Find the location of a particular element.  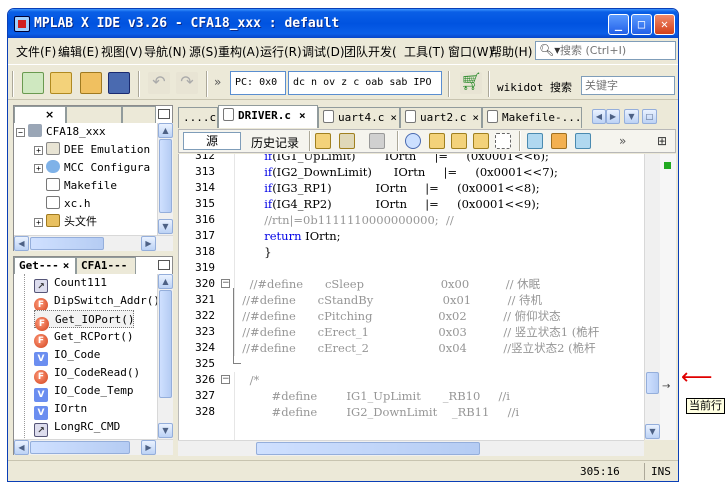

find-selection-icon is located at coordinates (481, 141).